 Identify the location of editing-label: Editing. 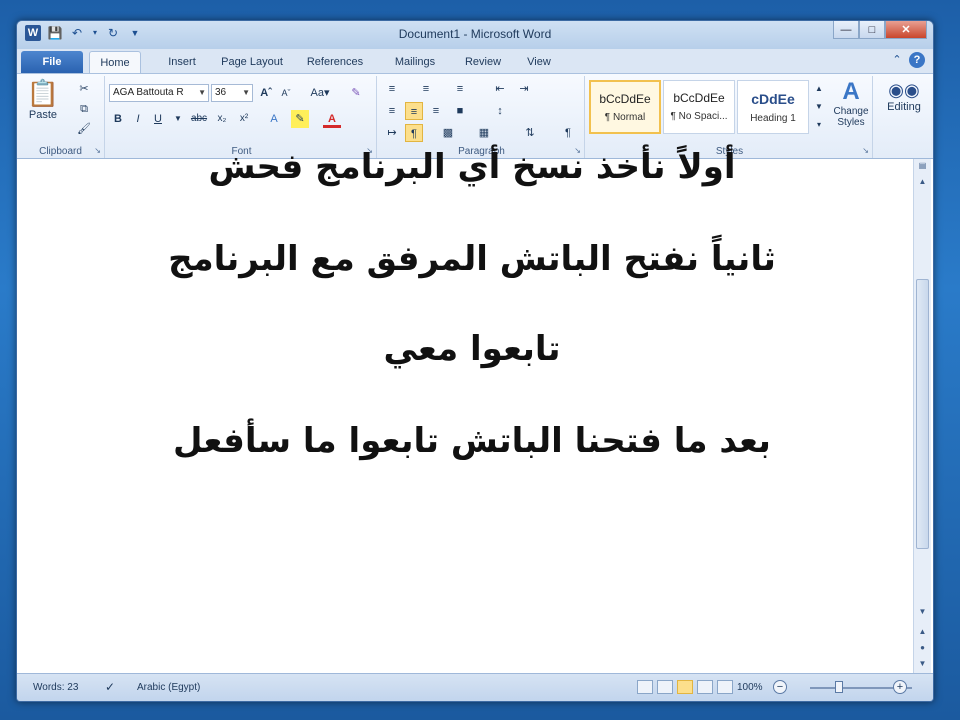
(904, 107).